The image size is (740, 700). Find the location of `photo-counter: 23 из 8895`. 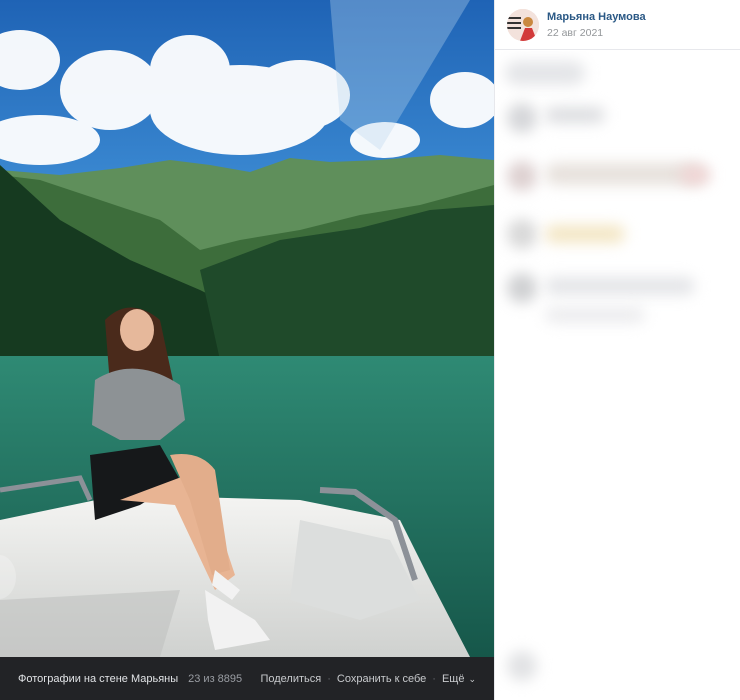

photo-counter: 23 из 8895 is located at coordinates (215, 678).